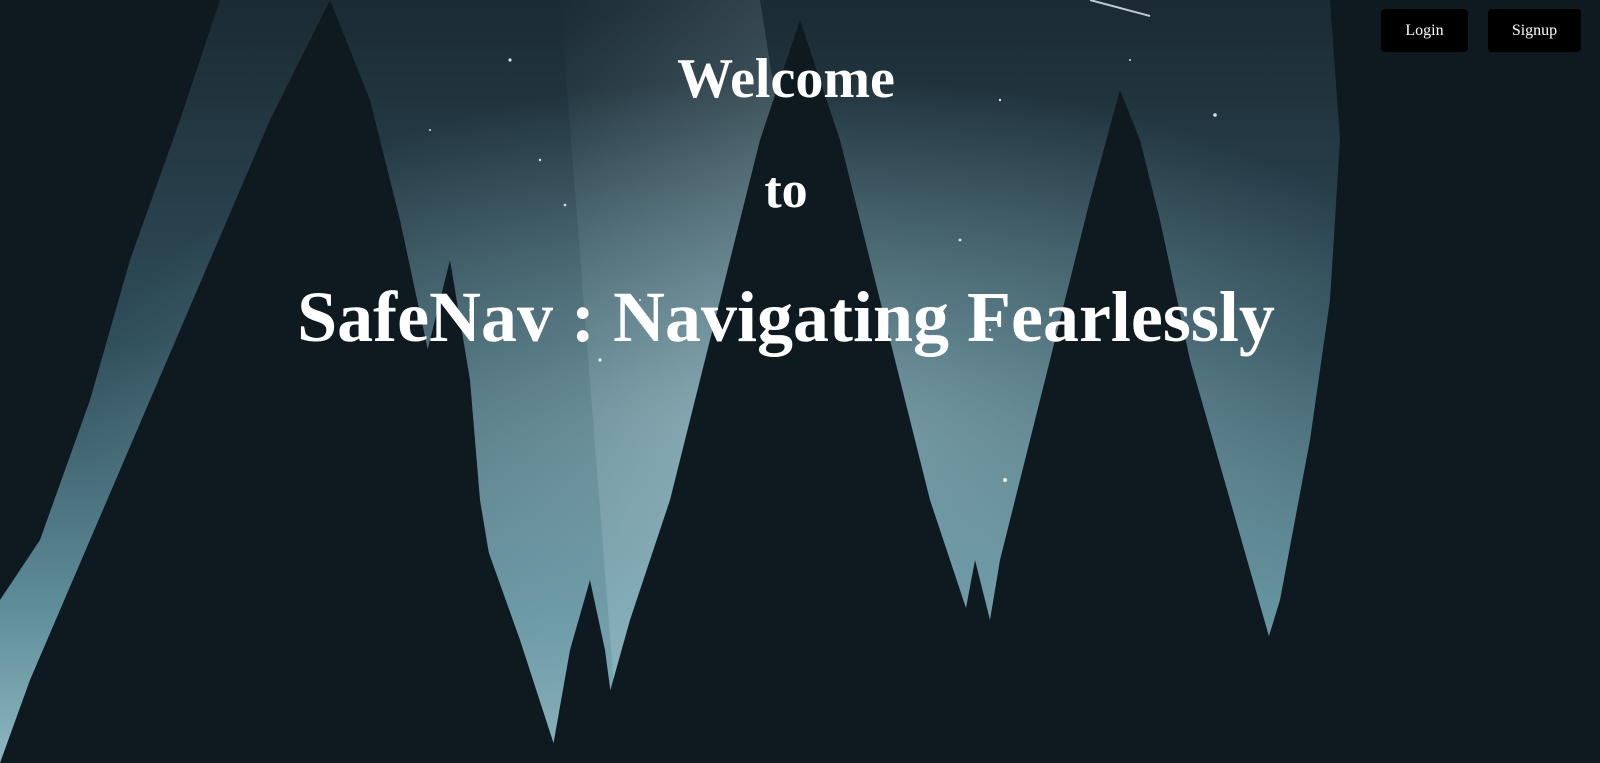 The image size is (1600, 763). Describe the element at coordinates (786, 79) in the screenshot. I see `hero-welcome-heading: Welcome` at that location.